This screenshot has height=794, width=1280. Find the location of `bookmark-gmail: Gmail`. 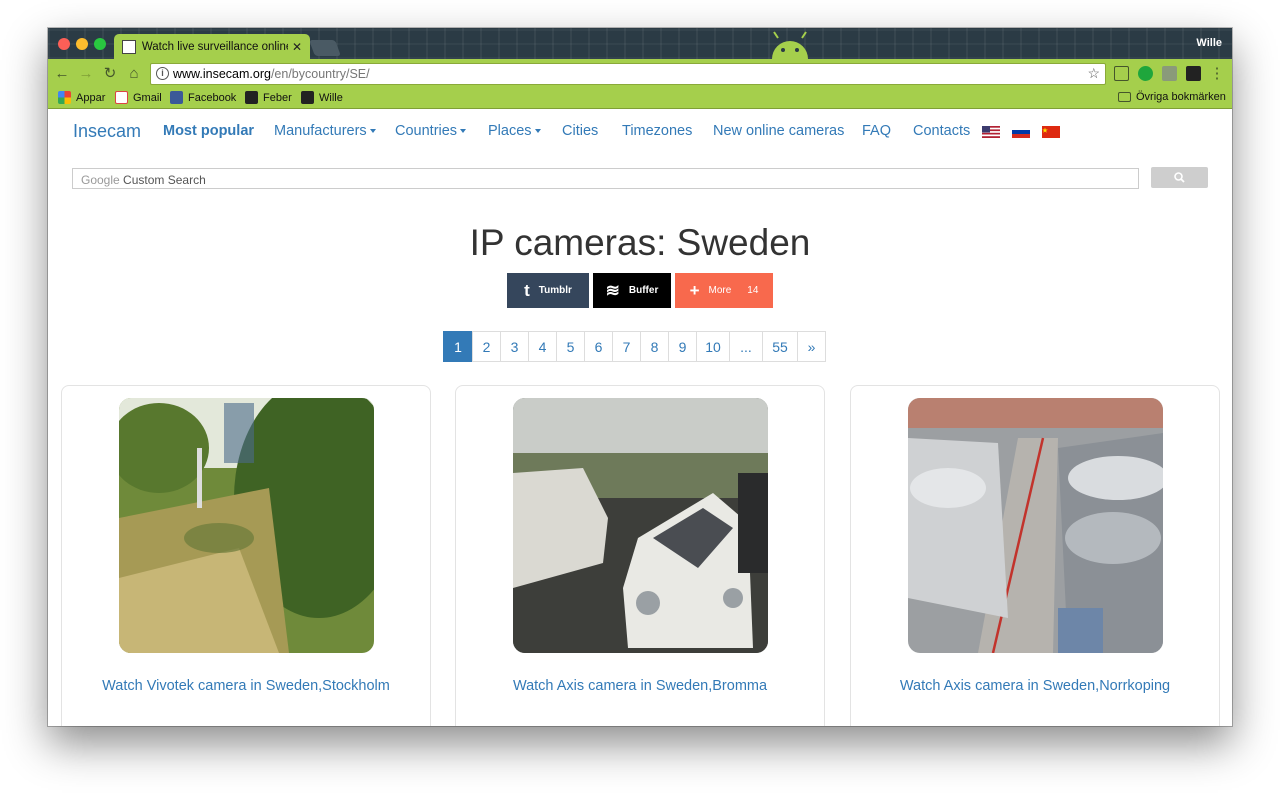

bookmark-gmail: Gmail is located at coordinates (138, 97).